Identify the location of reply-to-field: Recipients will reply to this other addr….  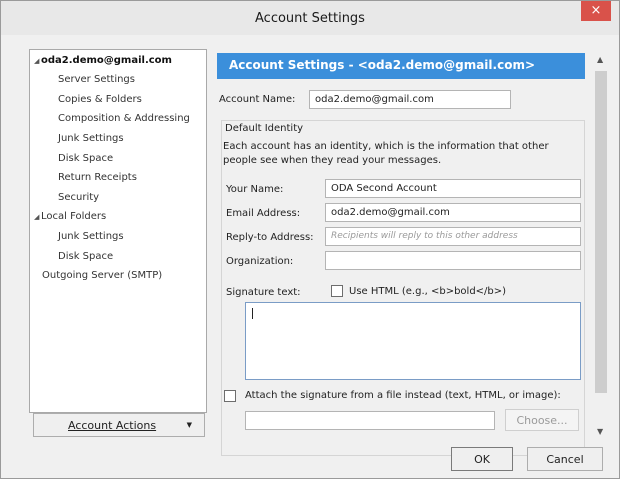
(453, 236).